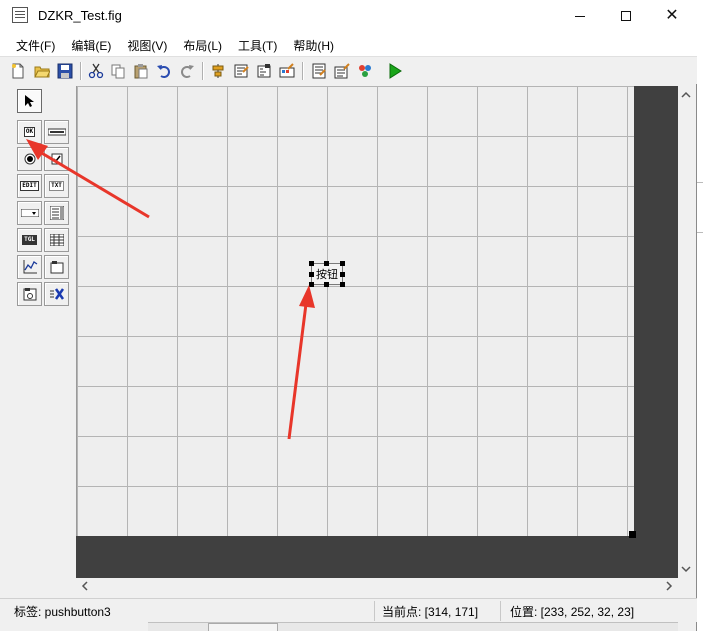  I want to click on slider-tool, so click(56, 132).